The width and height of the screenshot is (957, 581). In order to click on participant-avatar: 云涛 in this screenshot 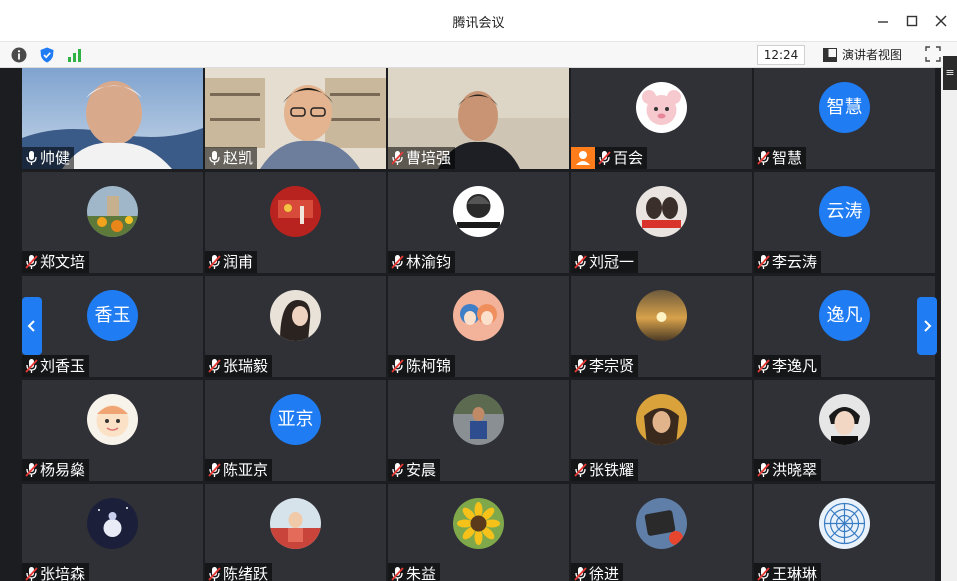, I will do `click(844, 211)`.